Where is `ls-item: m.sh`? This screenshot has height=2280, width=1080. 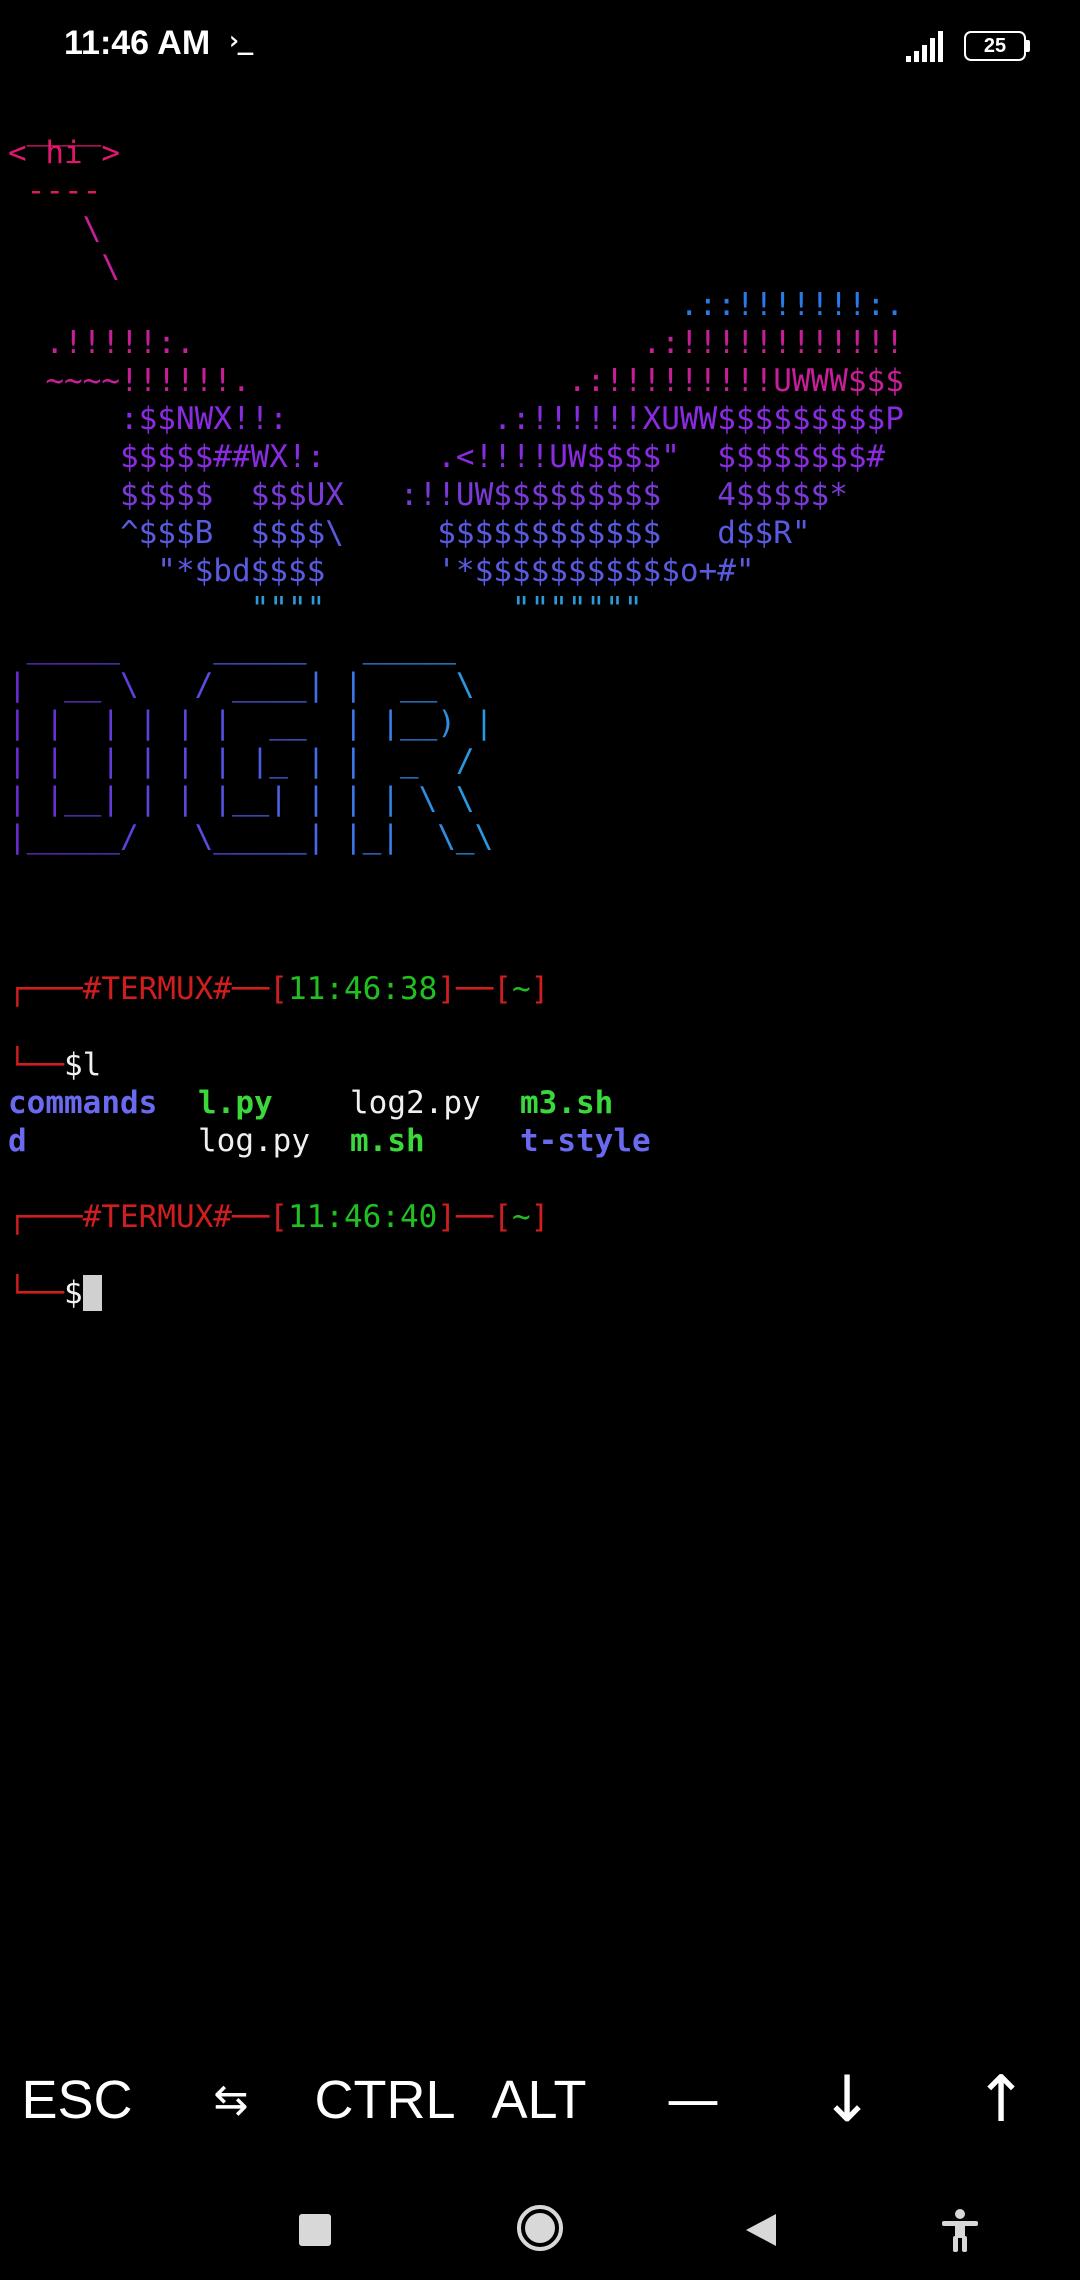 ls-item: m.sh is located at coordinates (387, 1141).